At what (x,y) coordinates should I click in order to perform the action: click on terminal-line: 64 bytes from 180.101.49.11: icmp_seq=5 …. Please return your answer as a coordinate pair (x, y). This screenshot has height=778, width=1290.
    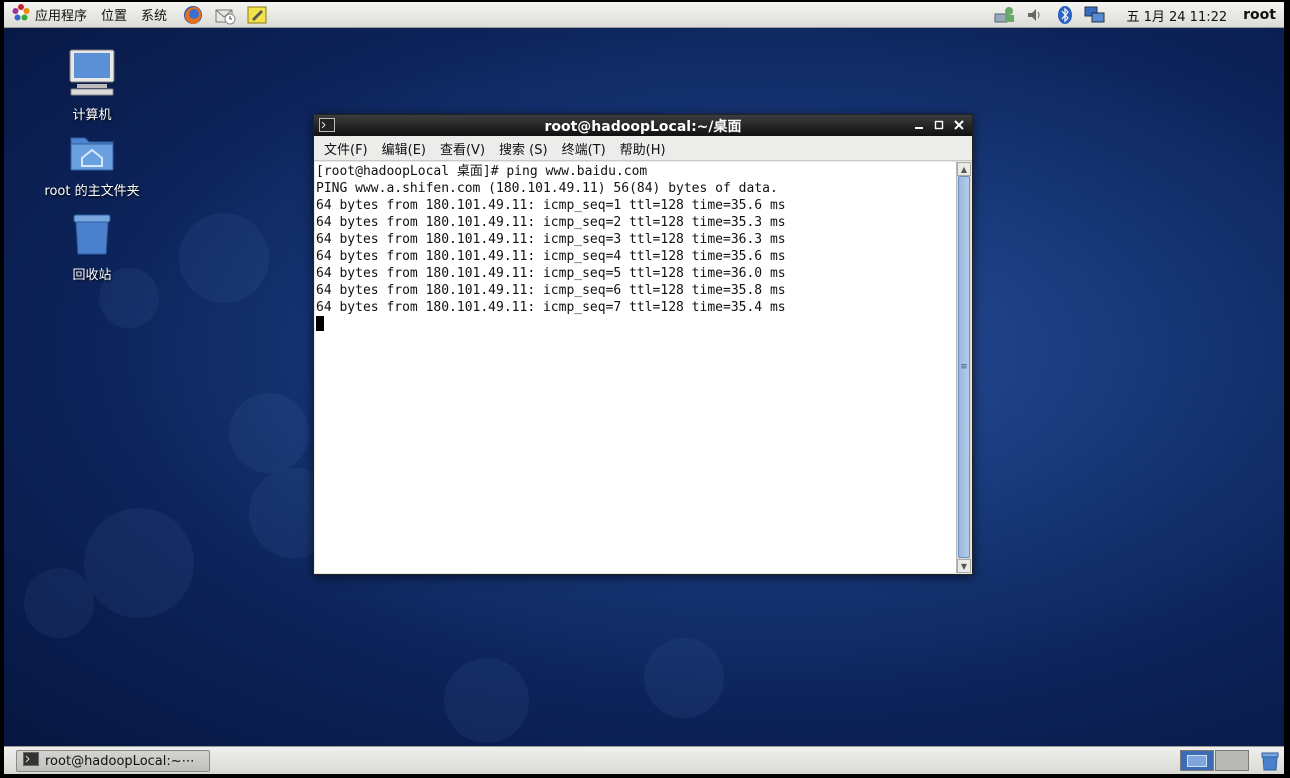
    Looking at the image, I should click on (551, 273).